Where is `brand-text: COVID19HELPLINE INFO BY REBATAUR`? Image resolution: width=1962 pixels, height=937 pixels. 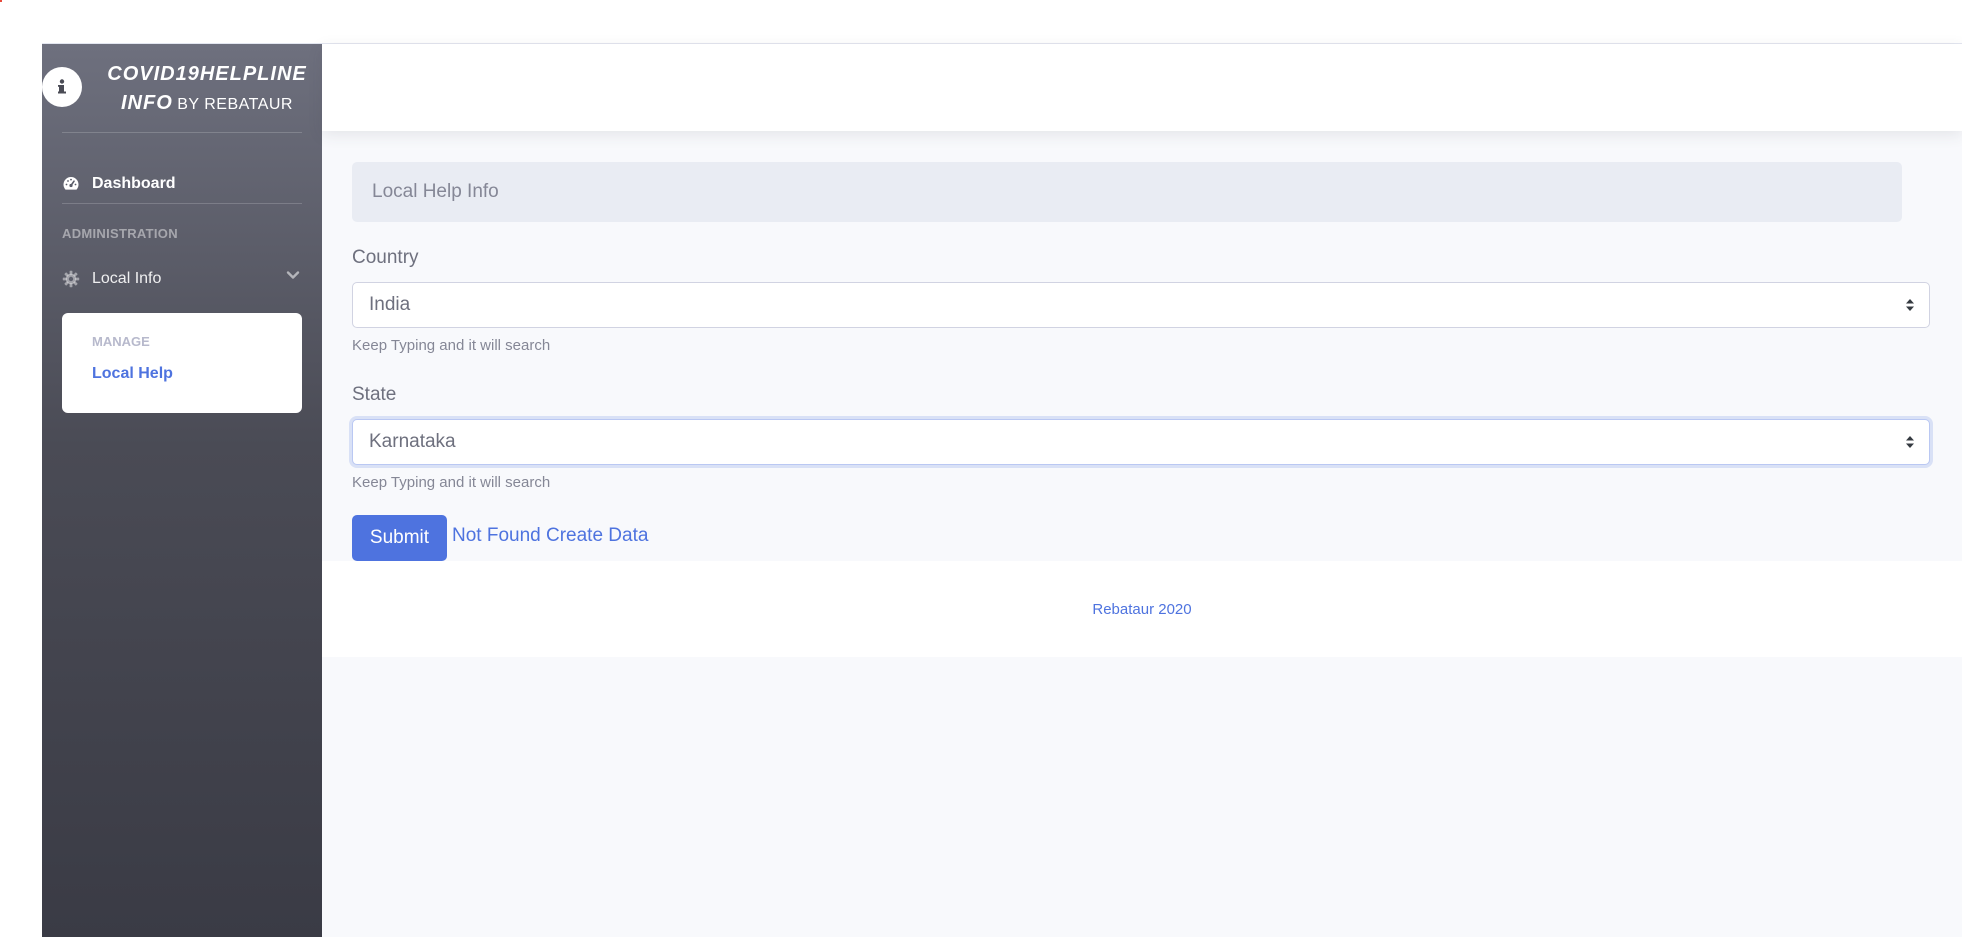 brand-text: COVID19HELPLINE INFO BY REBATAUR is located at coordinates (207, 89).